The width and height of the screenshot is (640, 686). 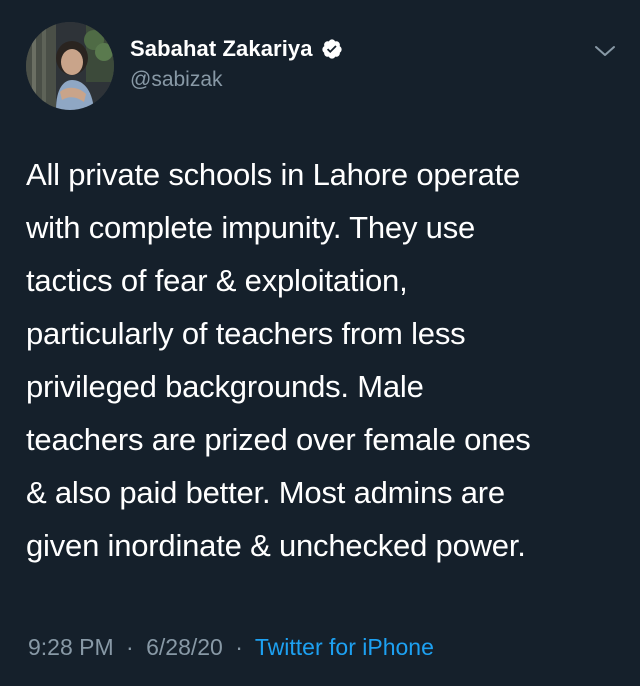 I want to click on tweet-text-line: All private schools in Lahore operate, so click(x=273, y=174).